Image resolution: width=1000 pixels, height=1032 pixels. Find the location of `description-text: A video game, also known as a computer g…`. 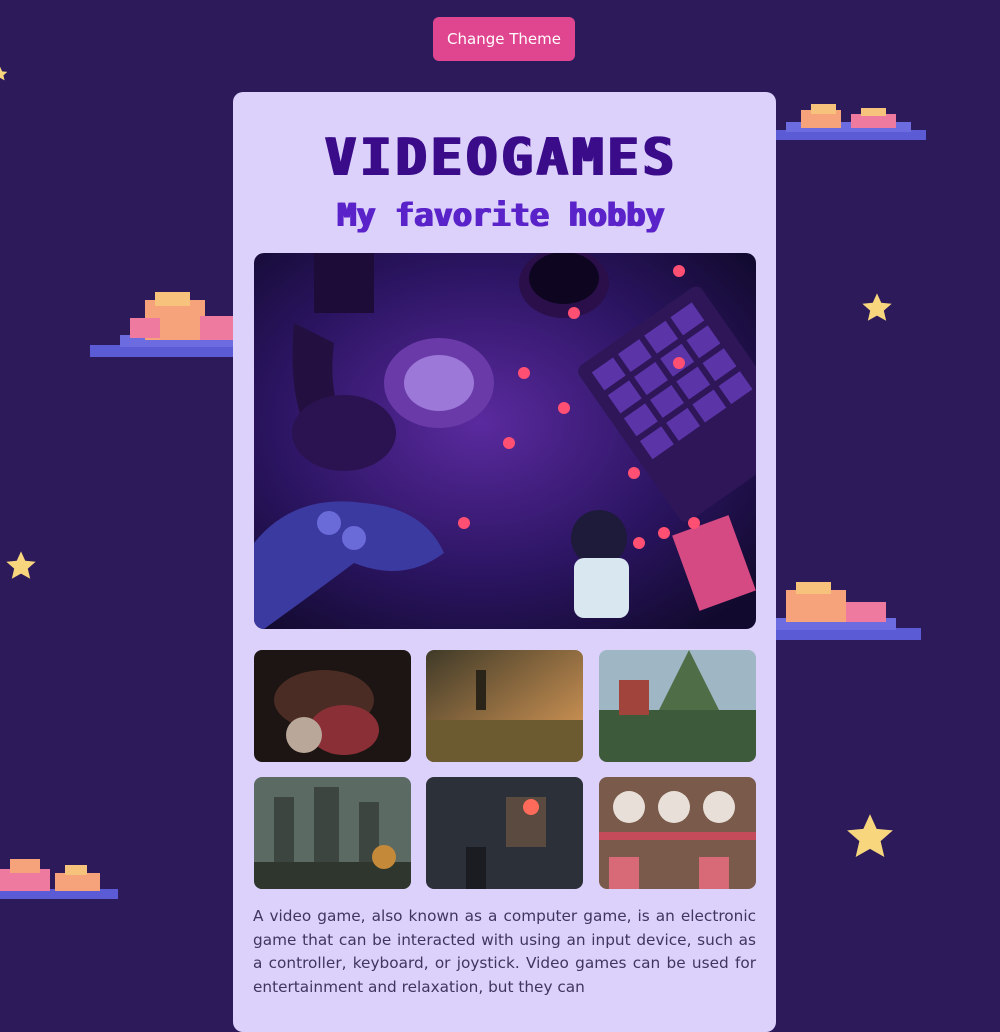

description-text: A video game, also known as a computer g… is located at coordinates (504, 951).